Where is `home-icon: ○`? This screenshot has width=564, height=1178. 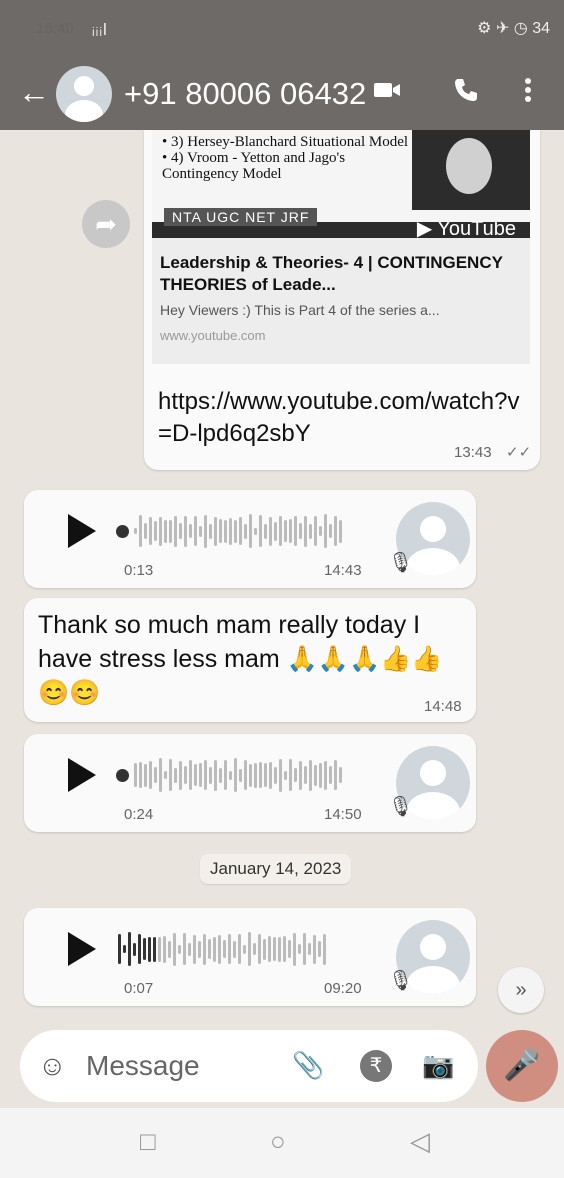 home-icon: ○ is located at coordinates (278, 1141).